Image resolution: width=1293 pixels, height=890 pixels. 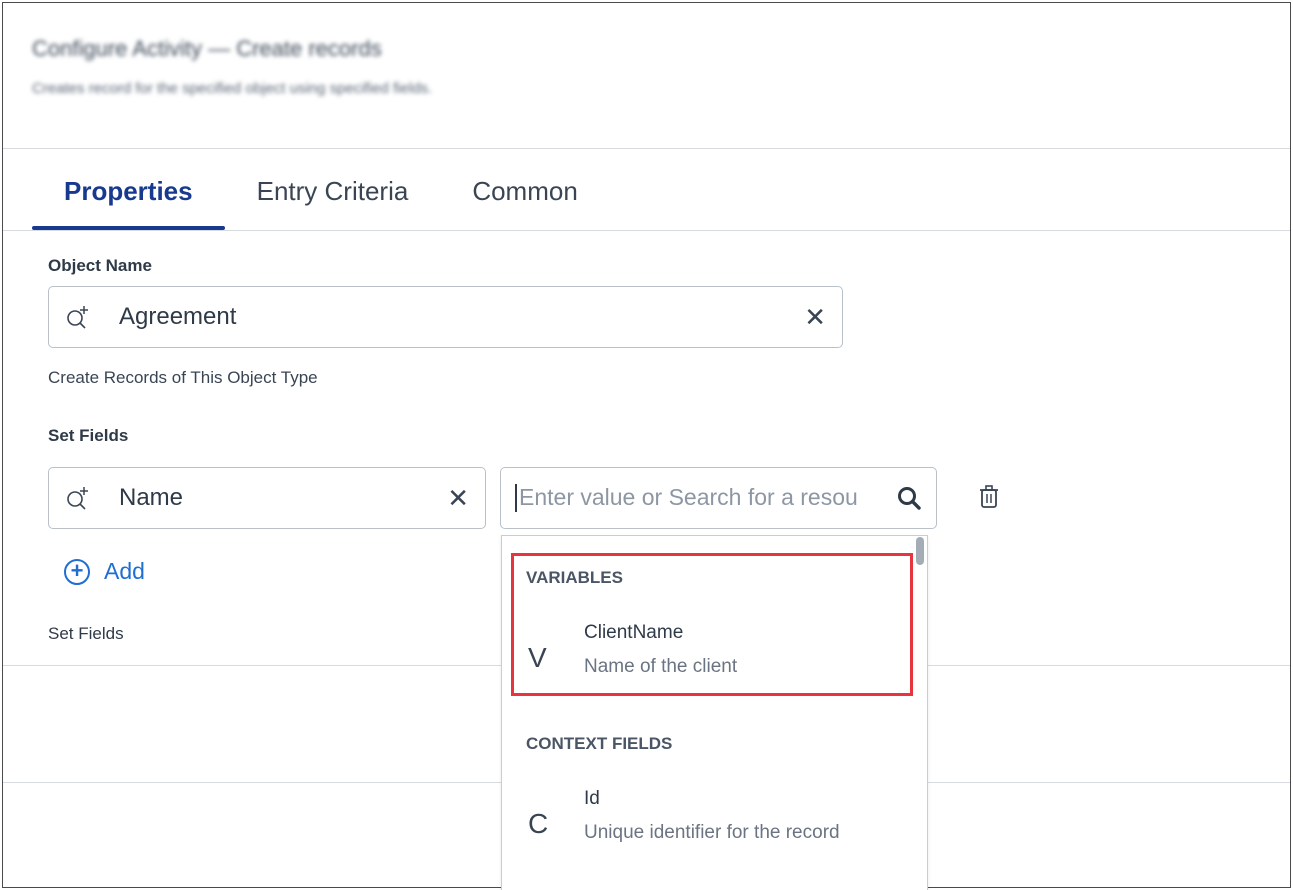 What do you see at coordinates (712, 653) in the screenshot?
I see `dropdown-item-clientname: V ClientName Name of the client` at bounding box center [712, 653].